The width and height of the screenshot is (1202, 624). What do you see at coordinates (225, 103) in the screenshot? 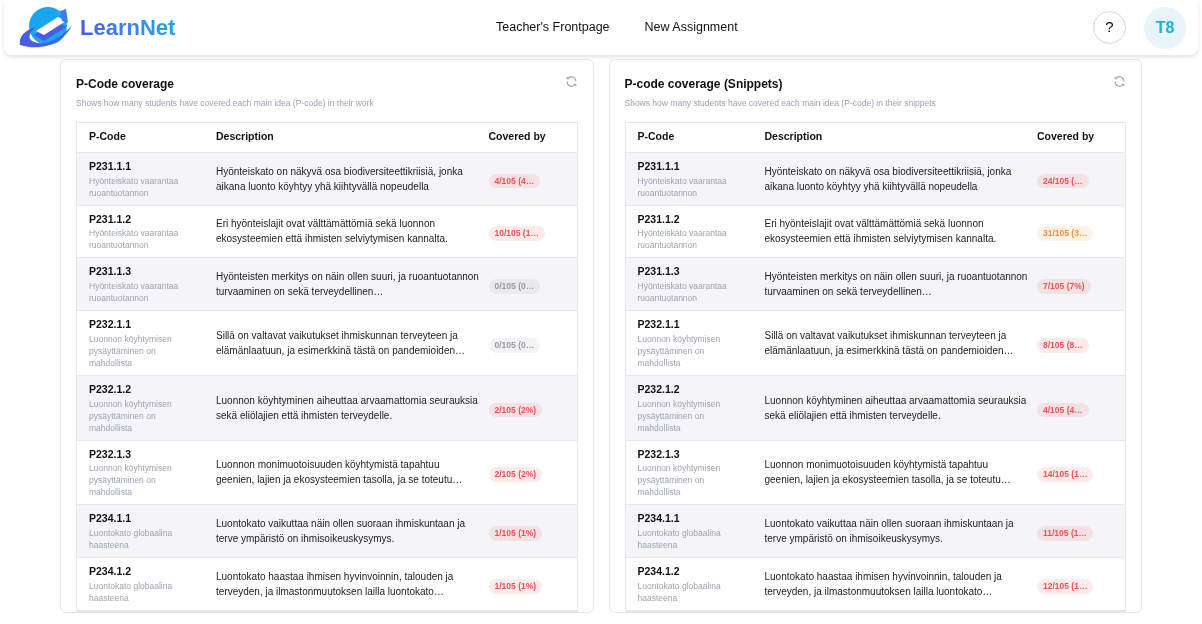
I see `card-subtitle: Shows how many students have covered each main idea (P-code) in their work` at bounding box center [225, 103].